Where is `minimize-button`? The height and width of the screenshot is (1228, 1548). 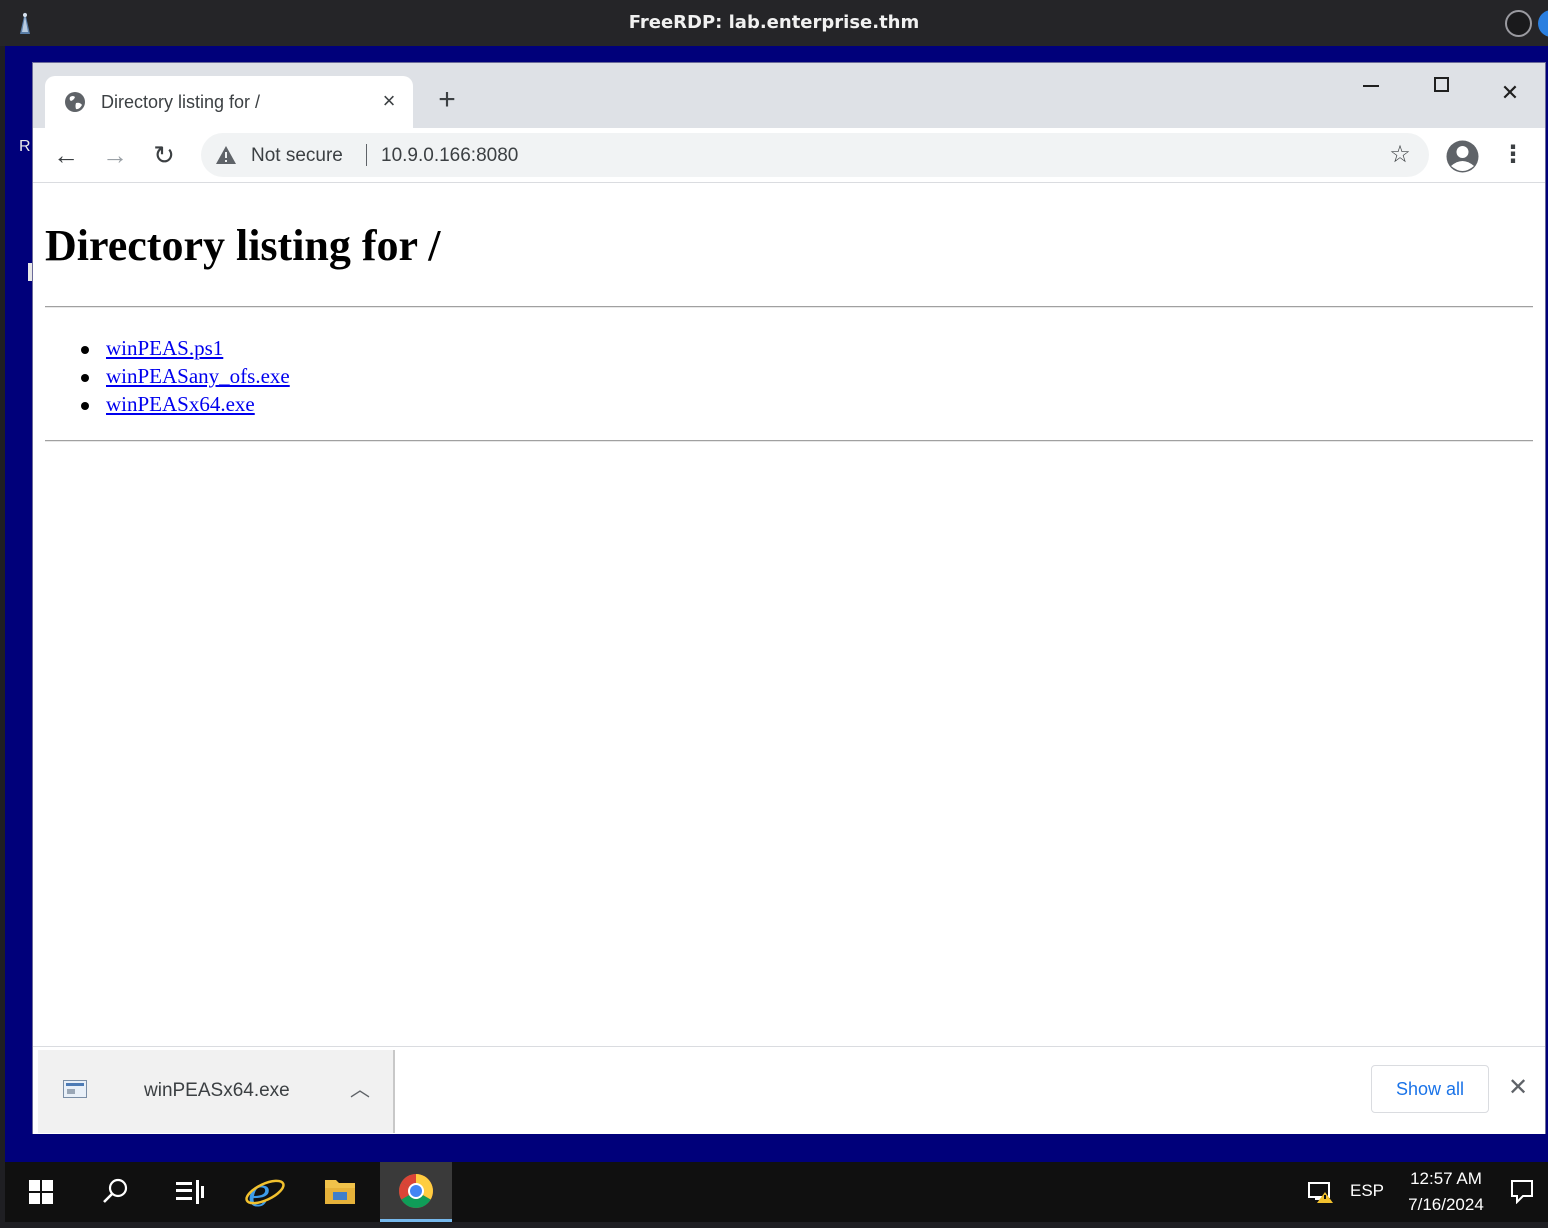 minimize-button is located at coordinates (1371, 93).